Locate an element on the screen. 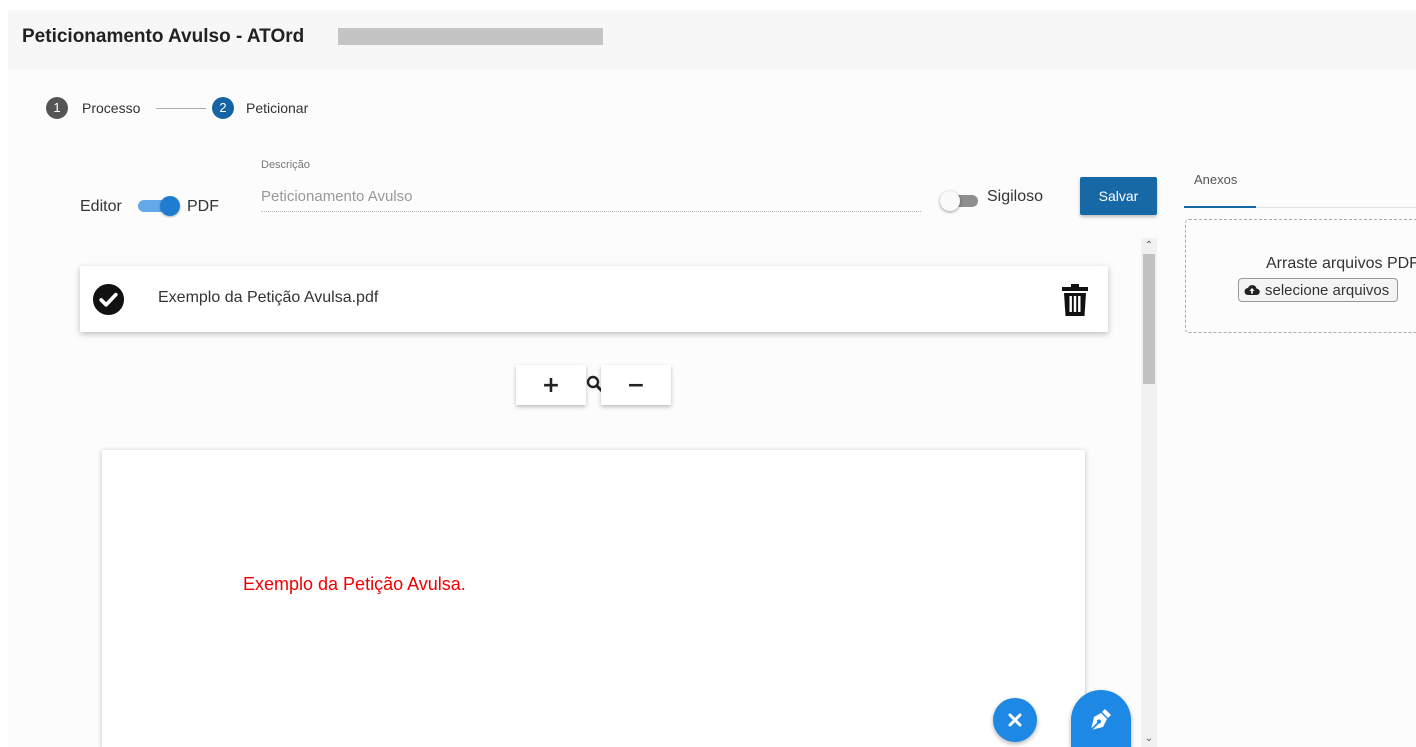 Image resolution: width=1416 pixels, height=747 pixels. select-files-label: selecione arquivos is located at coordinates (1327, 290).